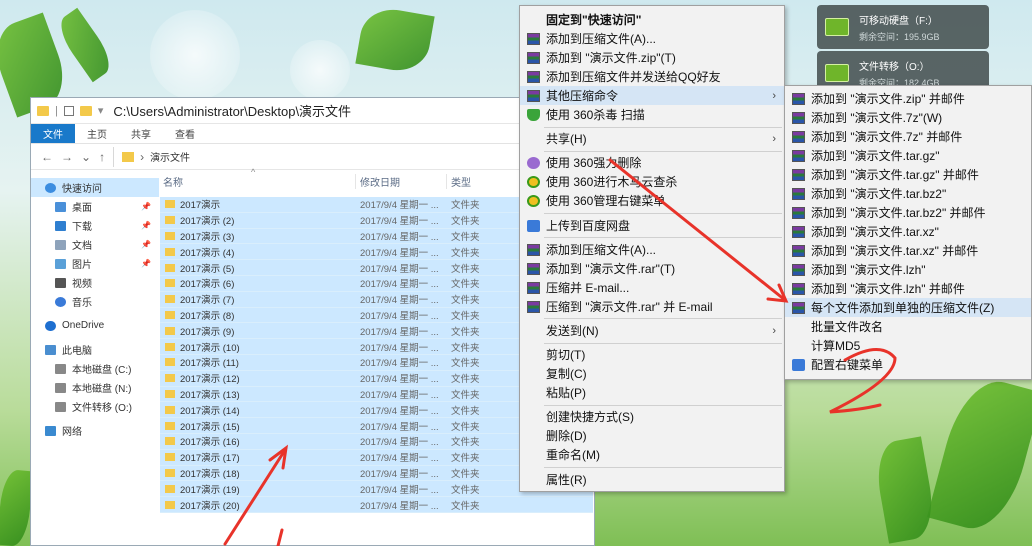 This screenshot has width=1032, height=546. What do you see at coordinates (908, 288) in the screenshot?
I see `menu-item: 添加到 "演示文件.lzh" 并邮件` at bounding box center [908, 288].